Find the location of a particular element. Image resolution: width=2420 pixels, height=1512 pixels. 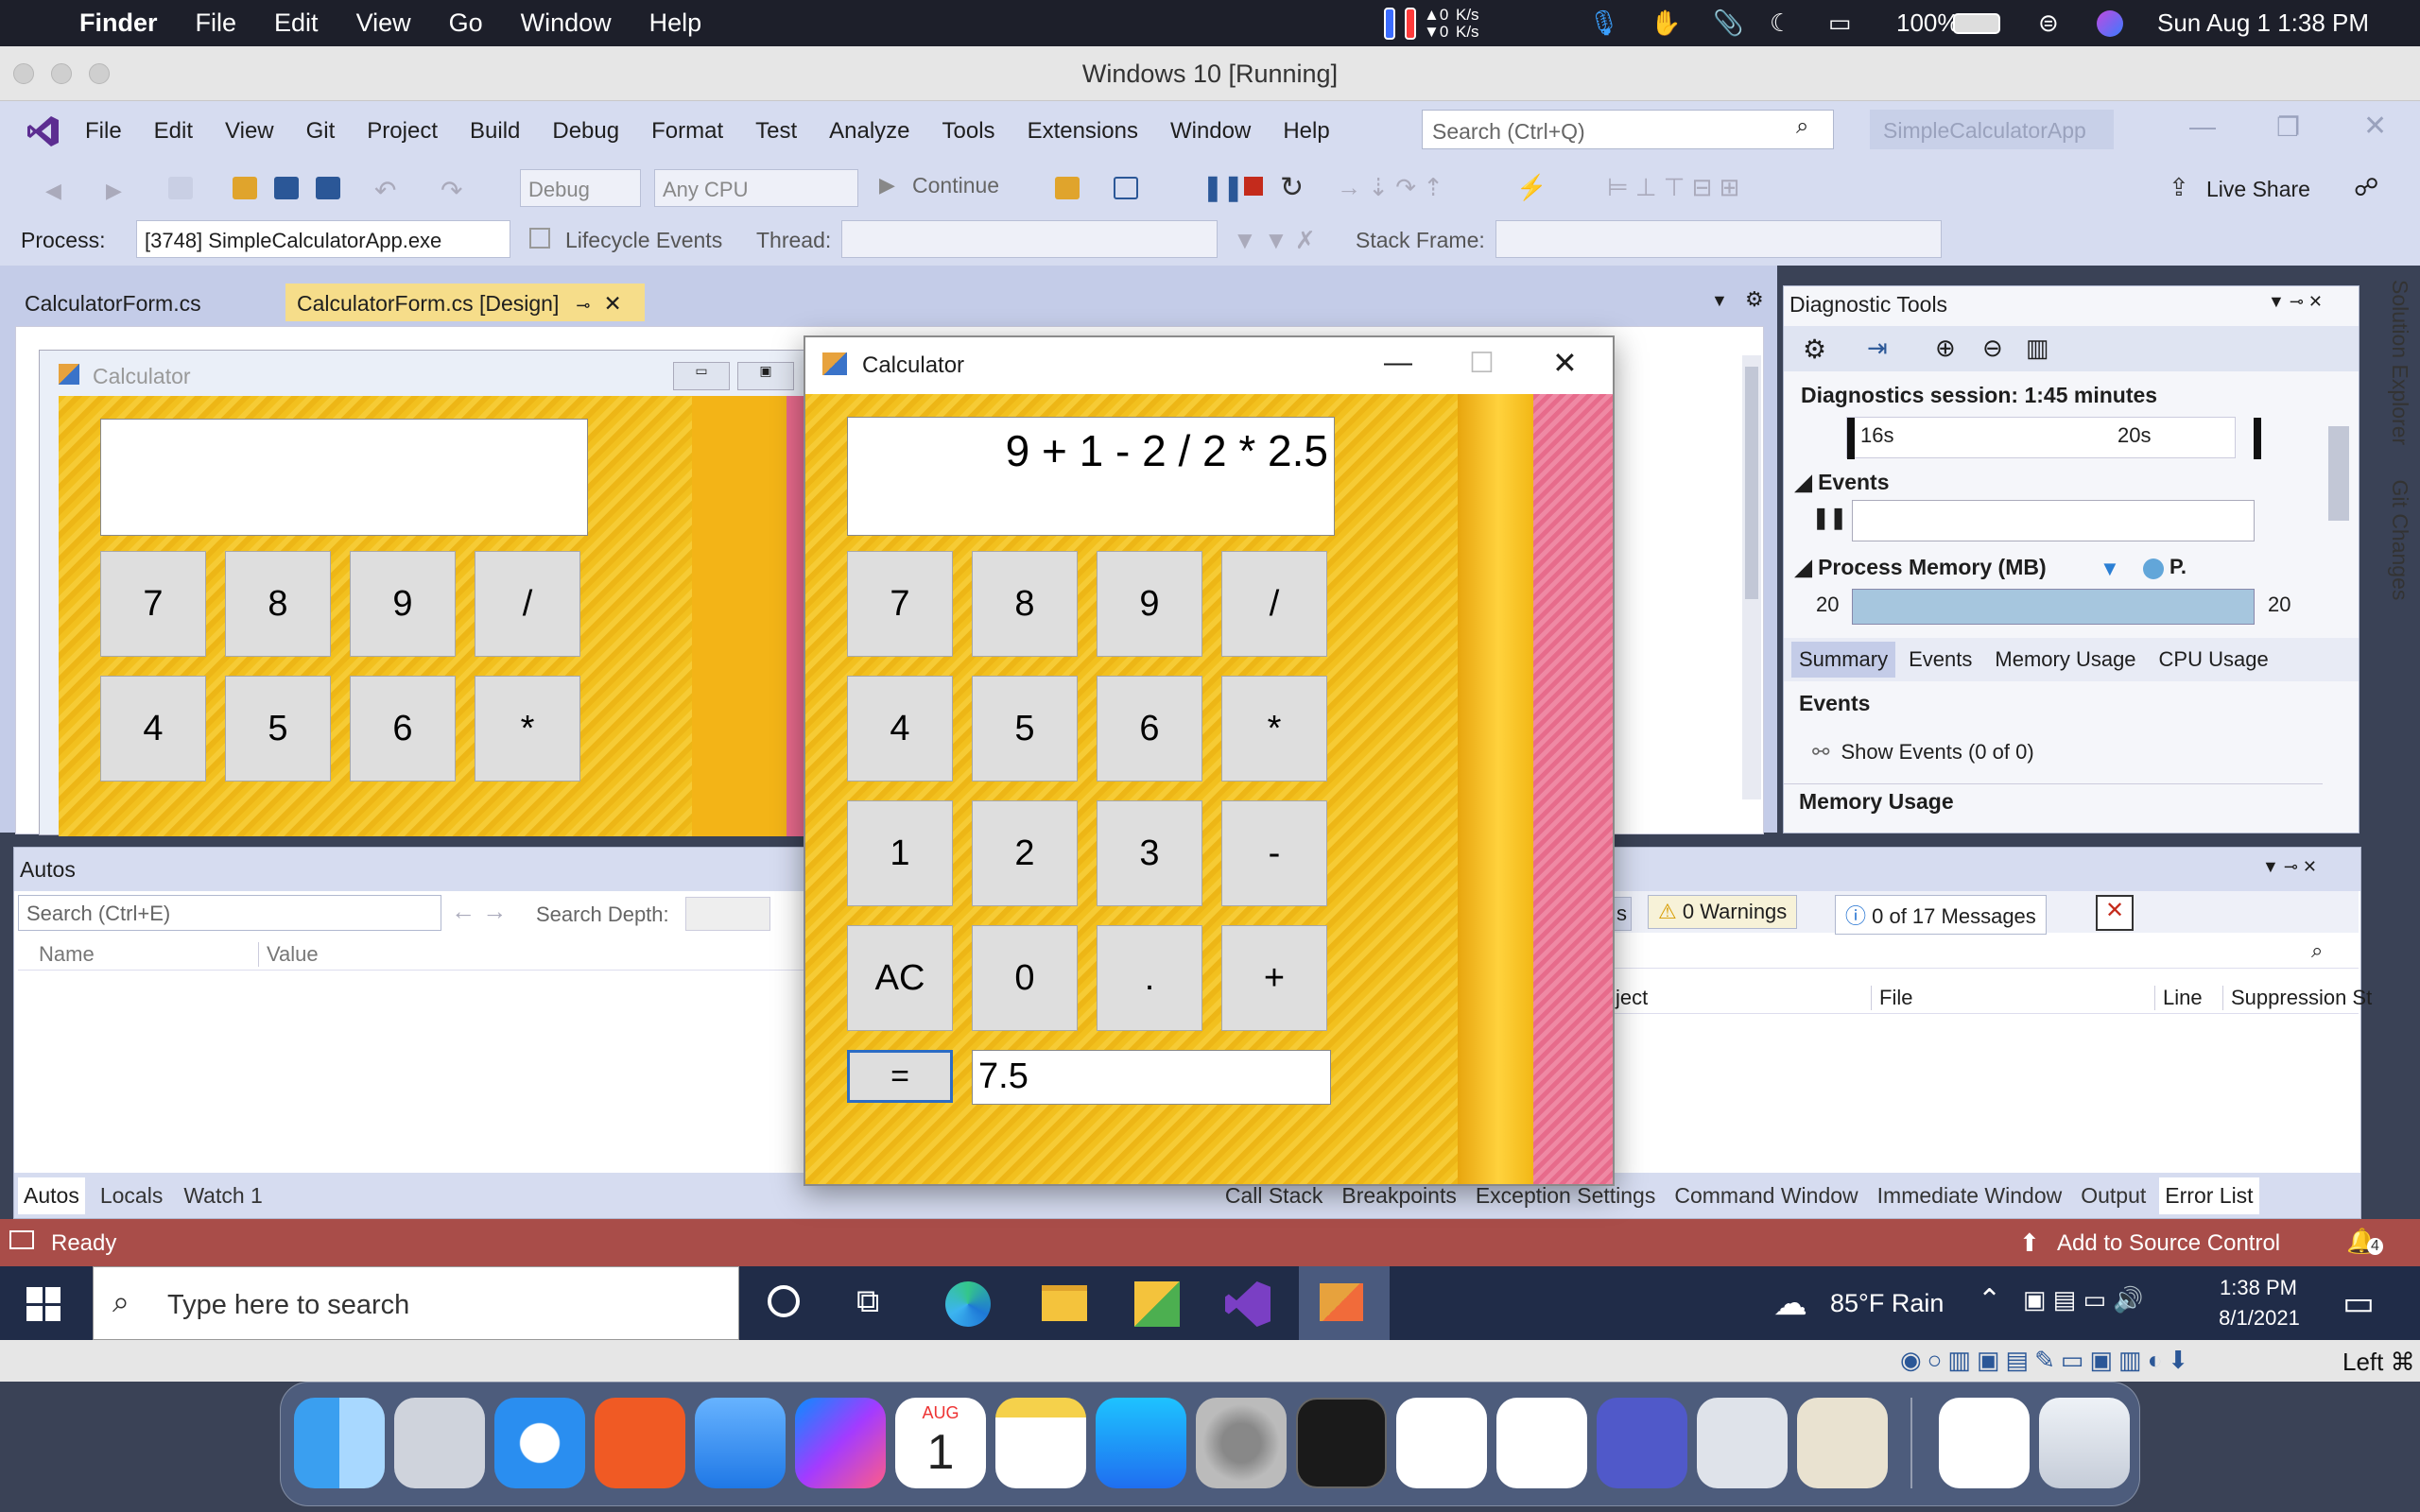

vs-menu-view: View is located at coordinates (249, 131).